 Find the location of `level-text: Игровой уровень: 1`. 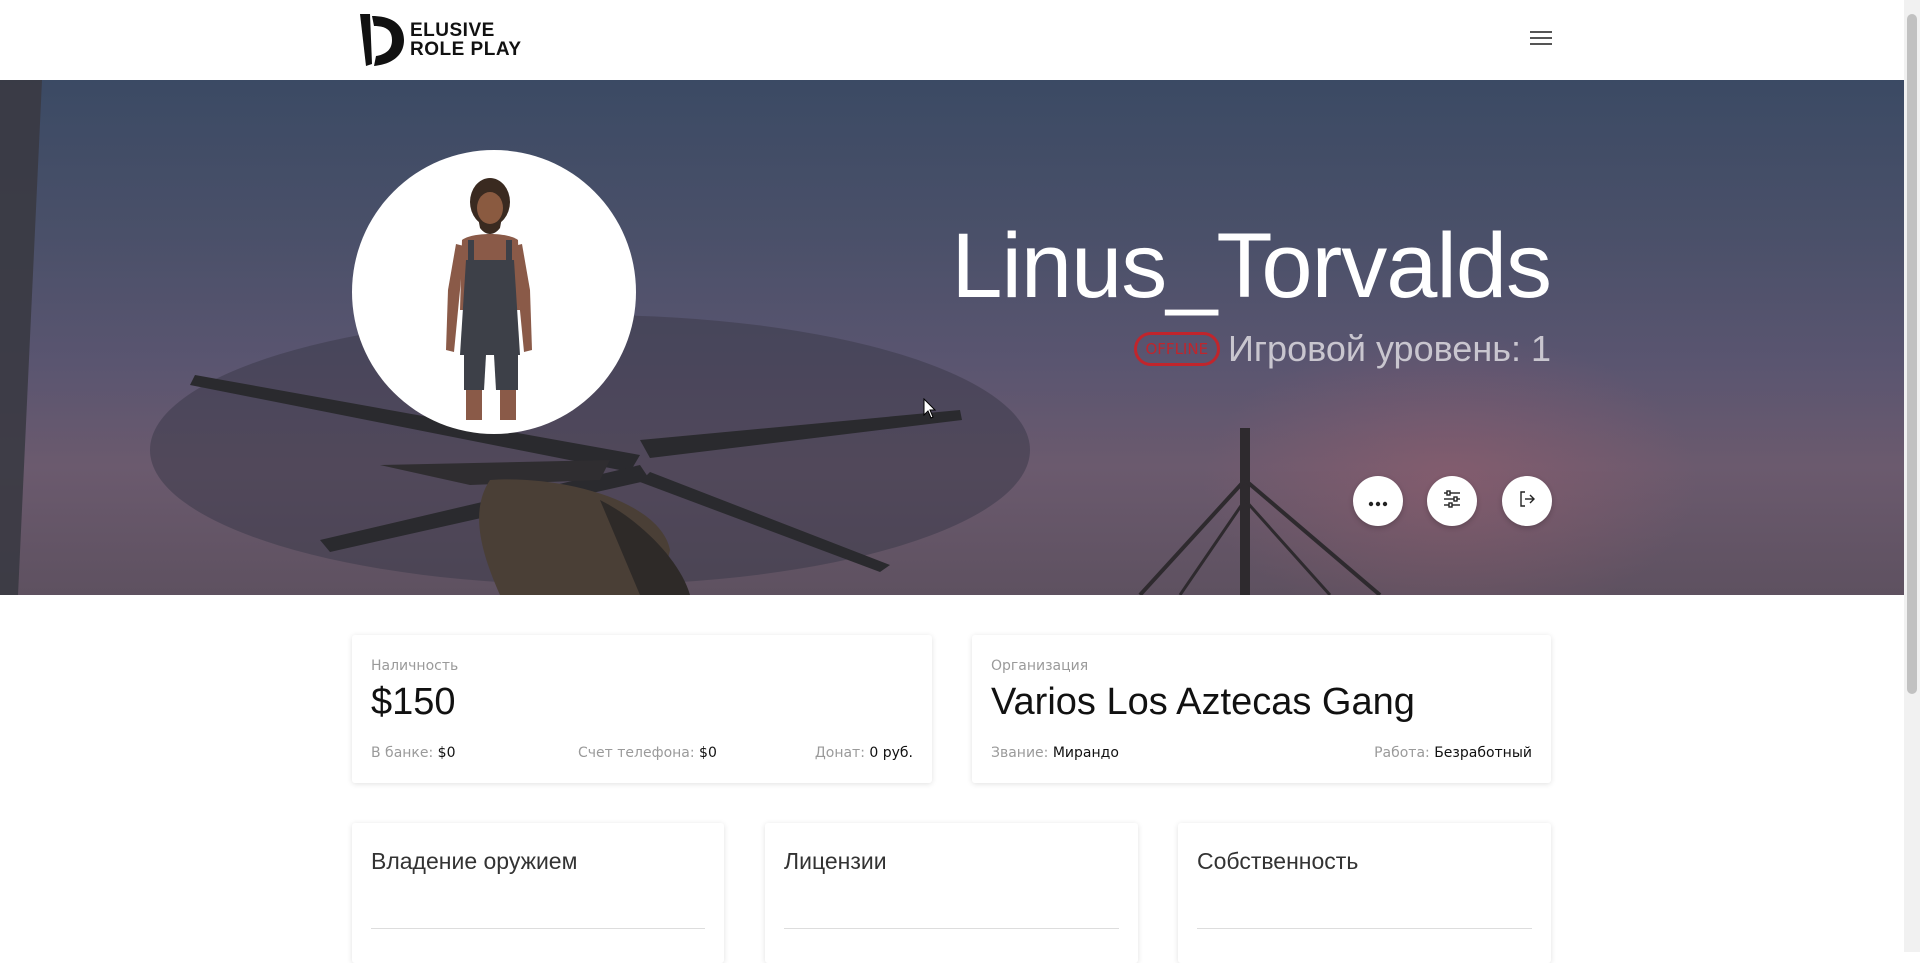

level-text: Игровой уровень: 1 is located at coordinates (1389, 348).